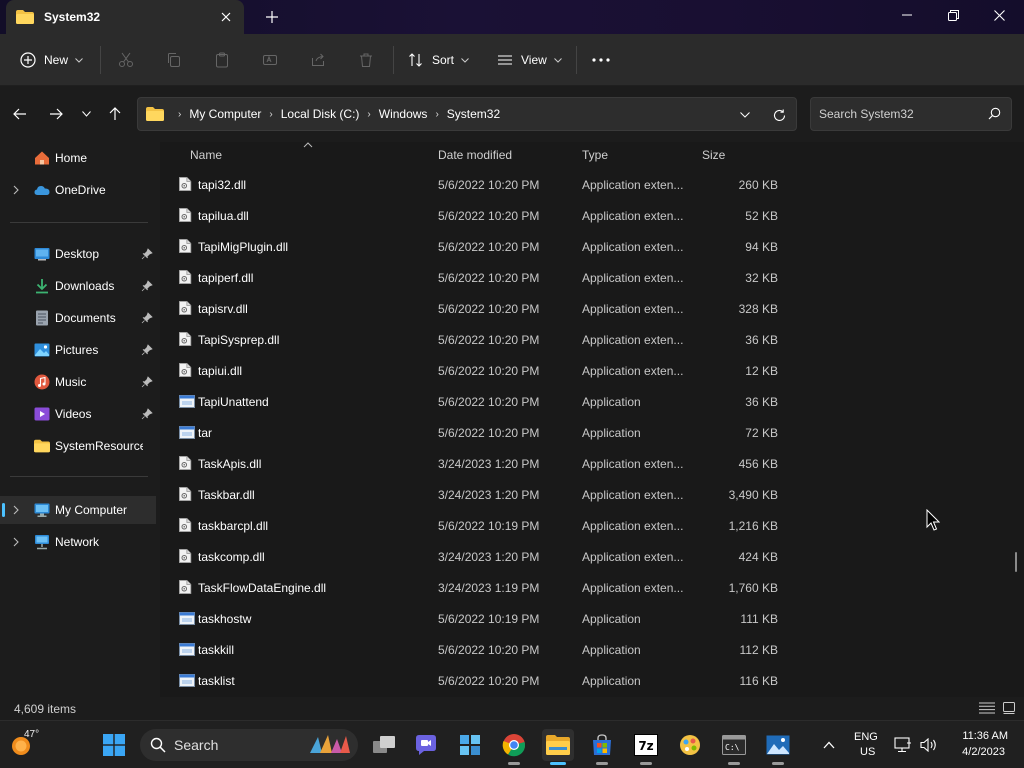  I want to click on back-button, so click(20, 114).